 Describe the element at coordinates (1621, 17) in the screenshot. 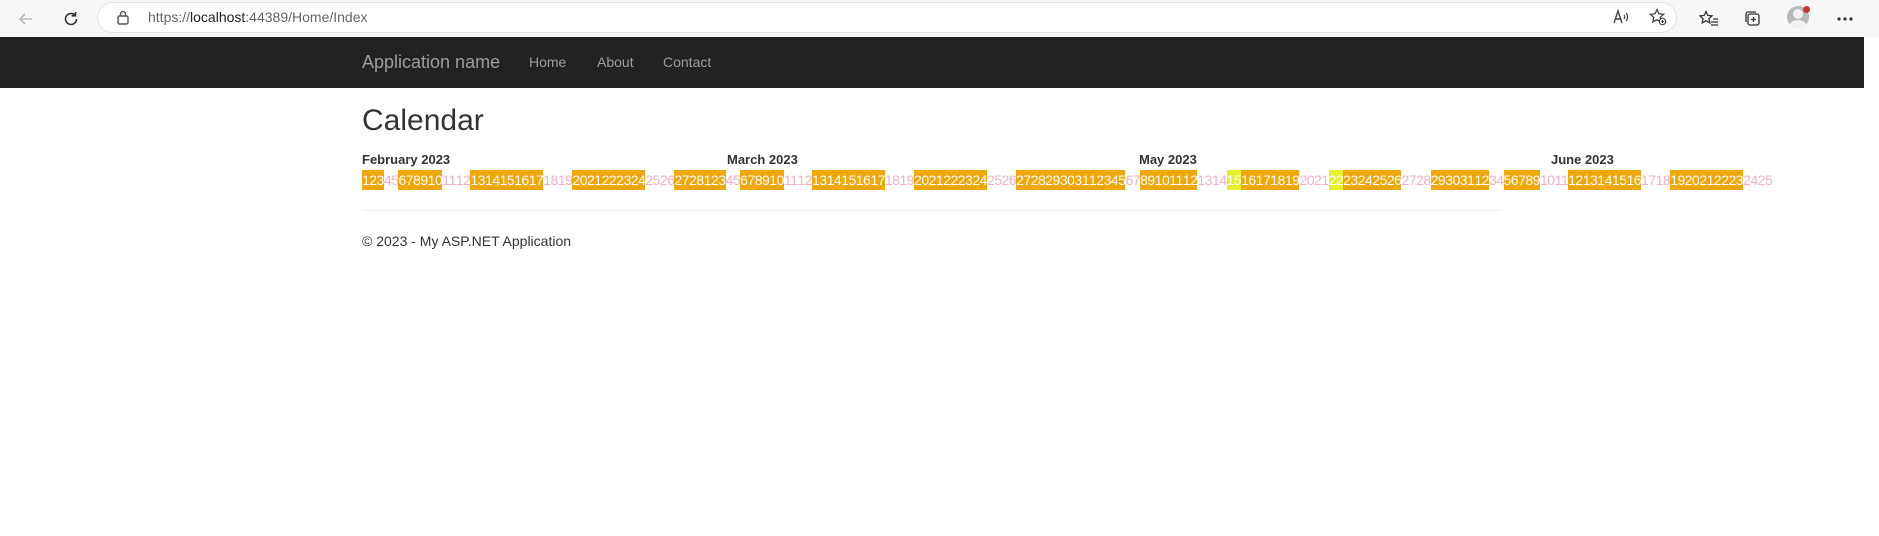

I see `read-aloud-icon` at that location.